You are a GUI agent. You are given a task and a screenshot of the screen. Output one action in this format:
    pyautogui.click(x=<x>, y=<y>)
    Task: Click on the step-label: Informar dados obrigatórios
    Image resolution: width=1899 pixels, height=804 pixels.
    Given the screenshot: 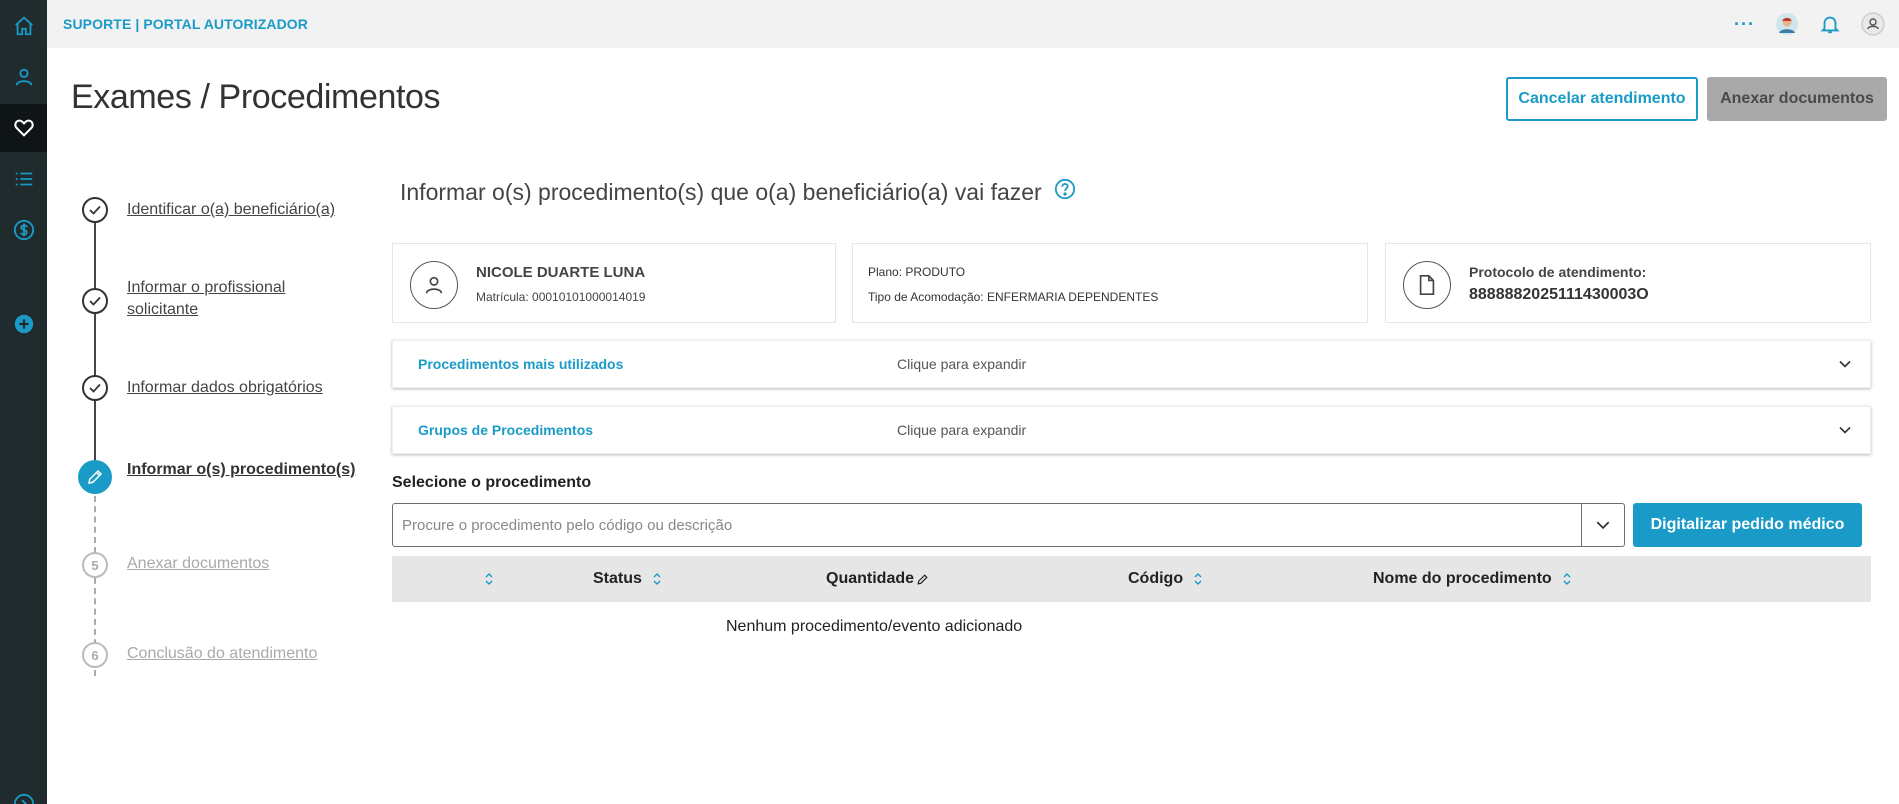 What is the action you would take?
    pyautogui.click(x=225, y=388)
    